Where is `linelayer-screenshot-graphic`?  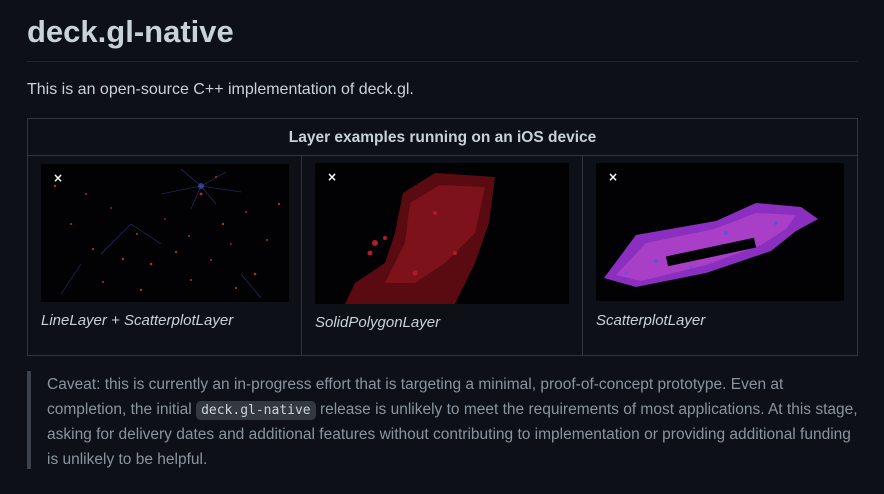 linelayer-screenshot-graphic is located at coordinates (167, 233).